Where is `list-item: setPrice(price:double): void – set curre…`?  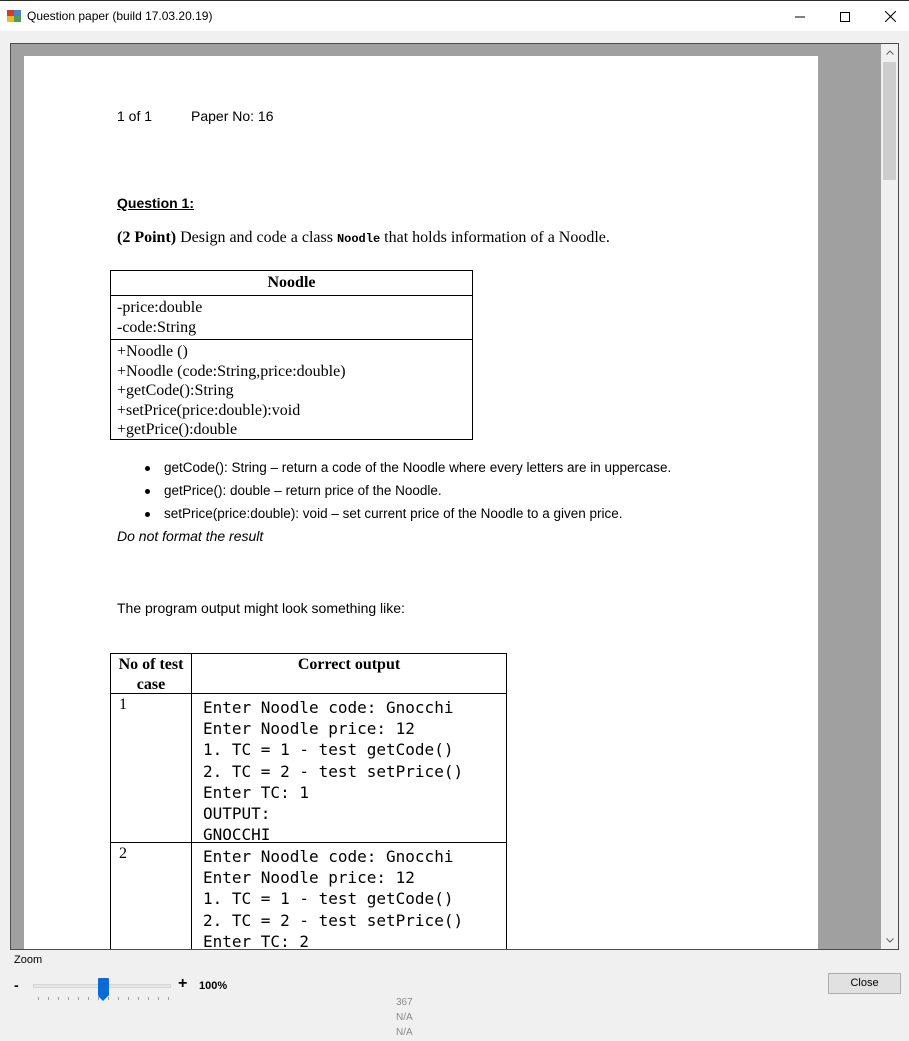
list-item: setPrice(price:double): void – set curre… is located at coordinates (408, 517).